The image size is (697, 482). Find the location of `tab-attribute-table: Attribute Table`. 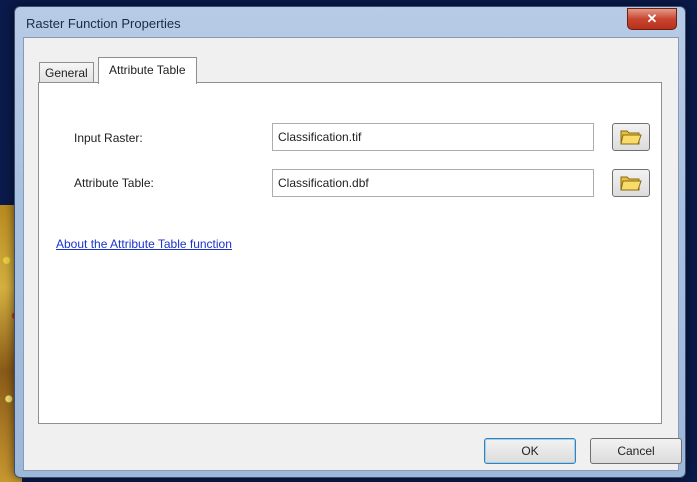

tab-attribute-table: Attribute Table is located at coordinates (147, 70).